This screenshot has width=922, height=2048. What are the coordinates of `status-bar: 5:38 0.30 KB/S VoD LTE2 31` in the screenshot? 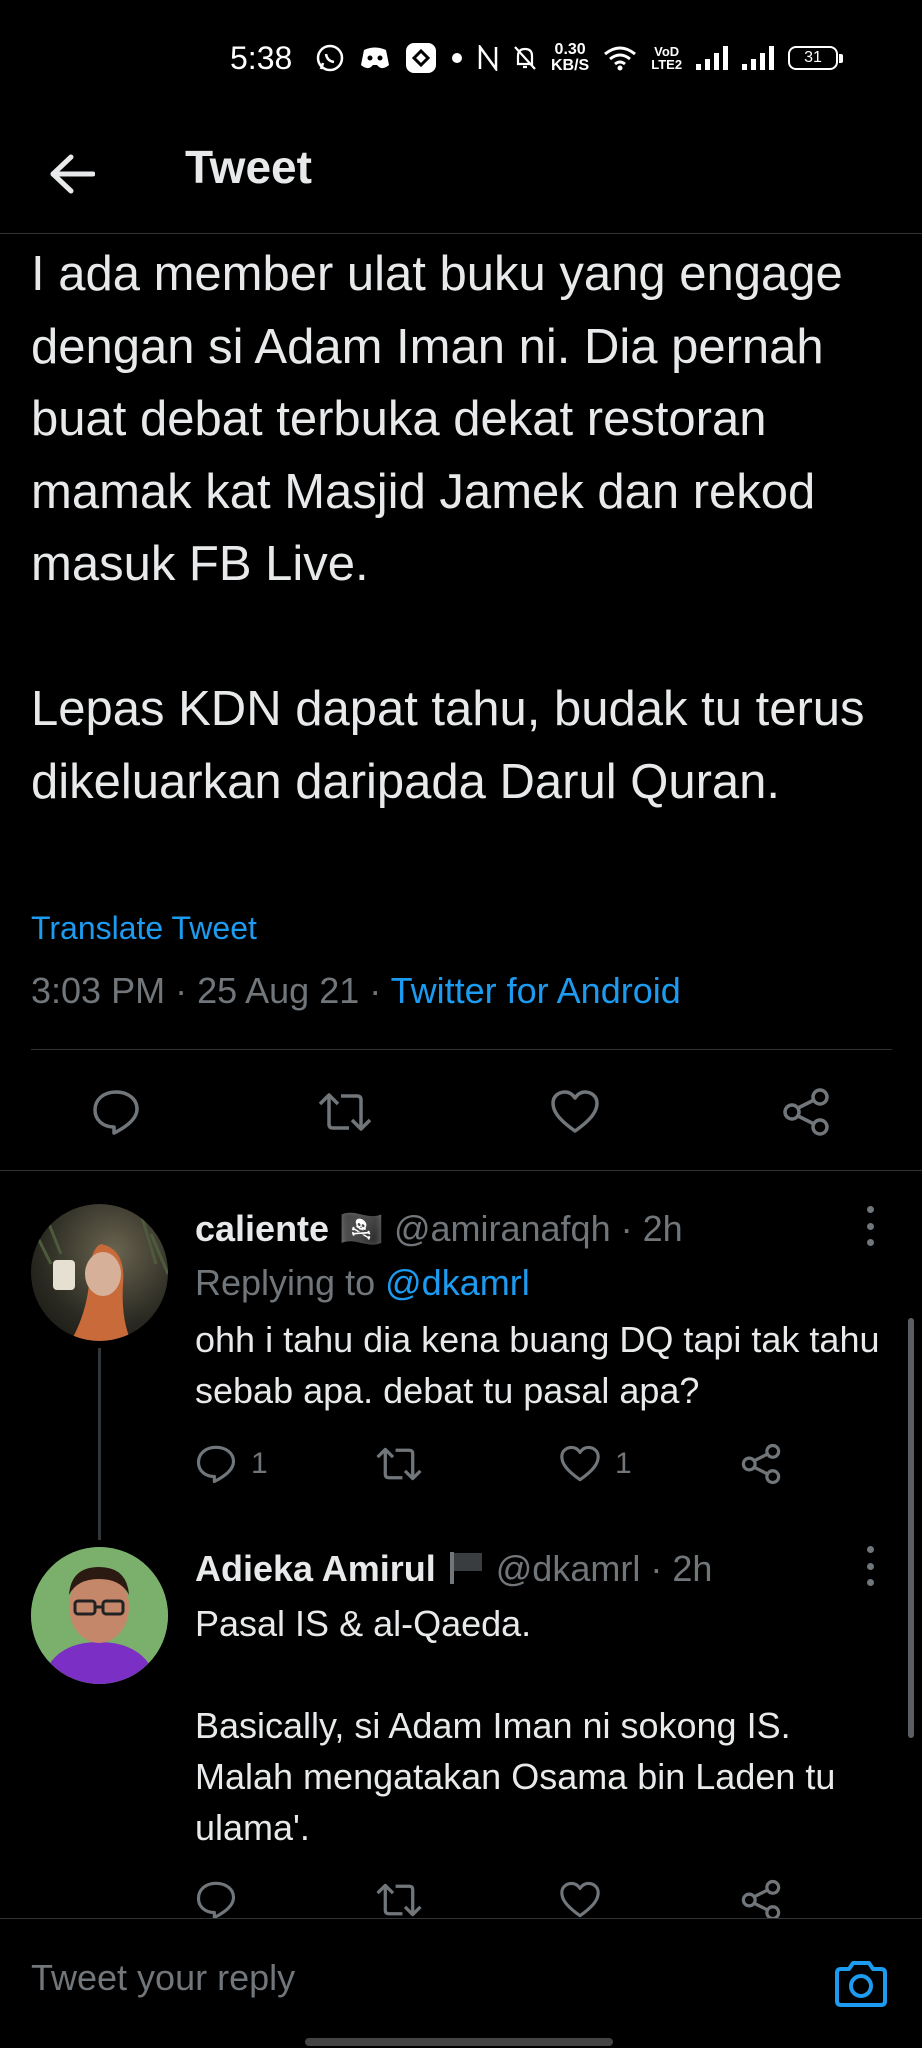 It's located at (461, 60).